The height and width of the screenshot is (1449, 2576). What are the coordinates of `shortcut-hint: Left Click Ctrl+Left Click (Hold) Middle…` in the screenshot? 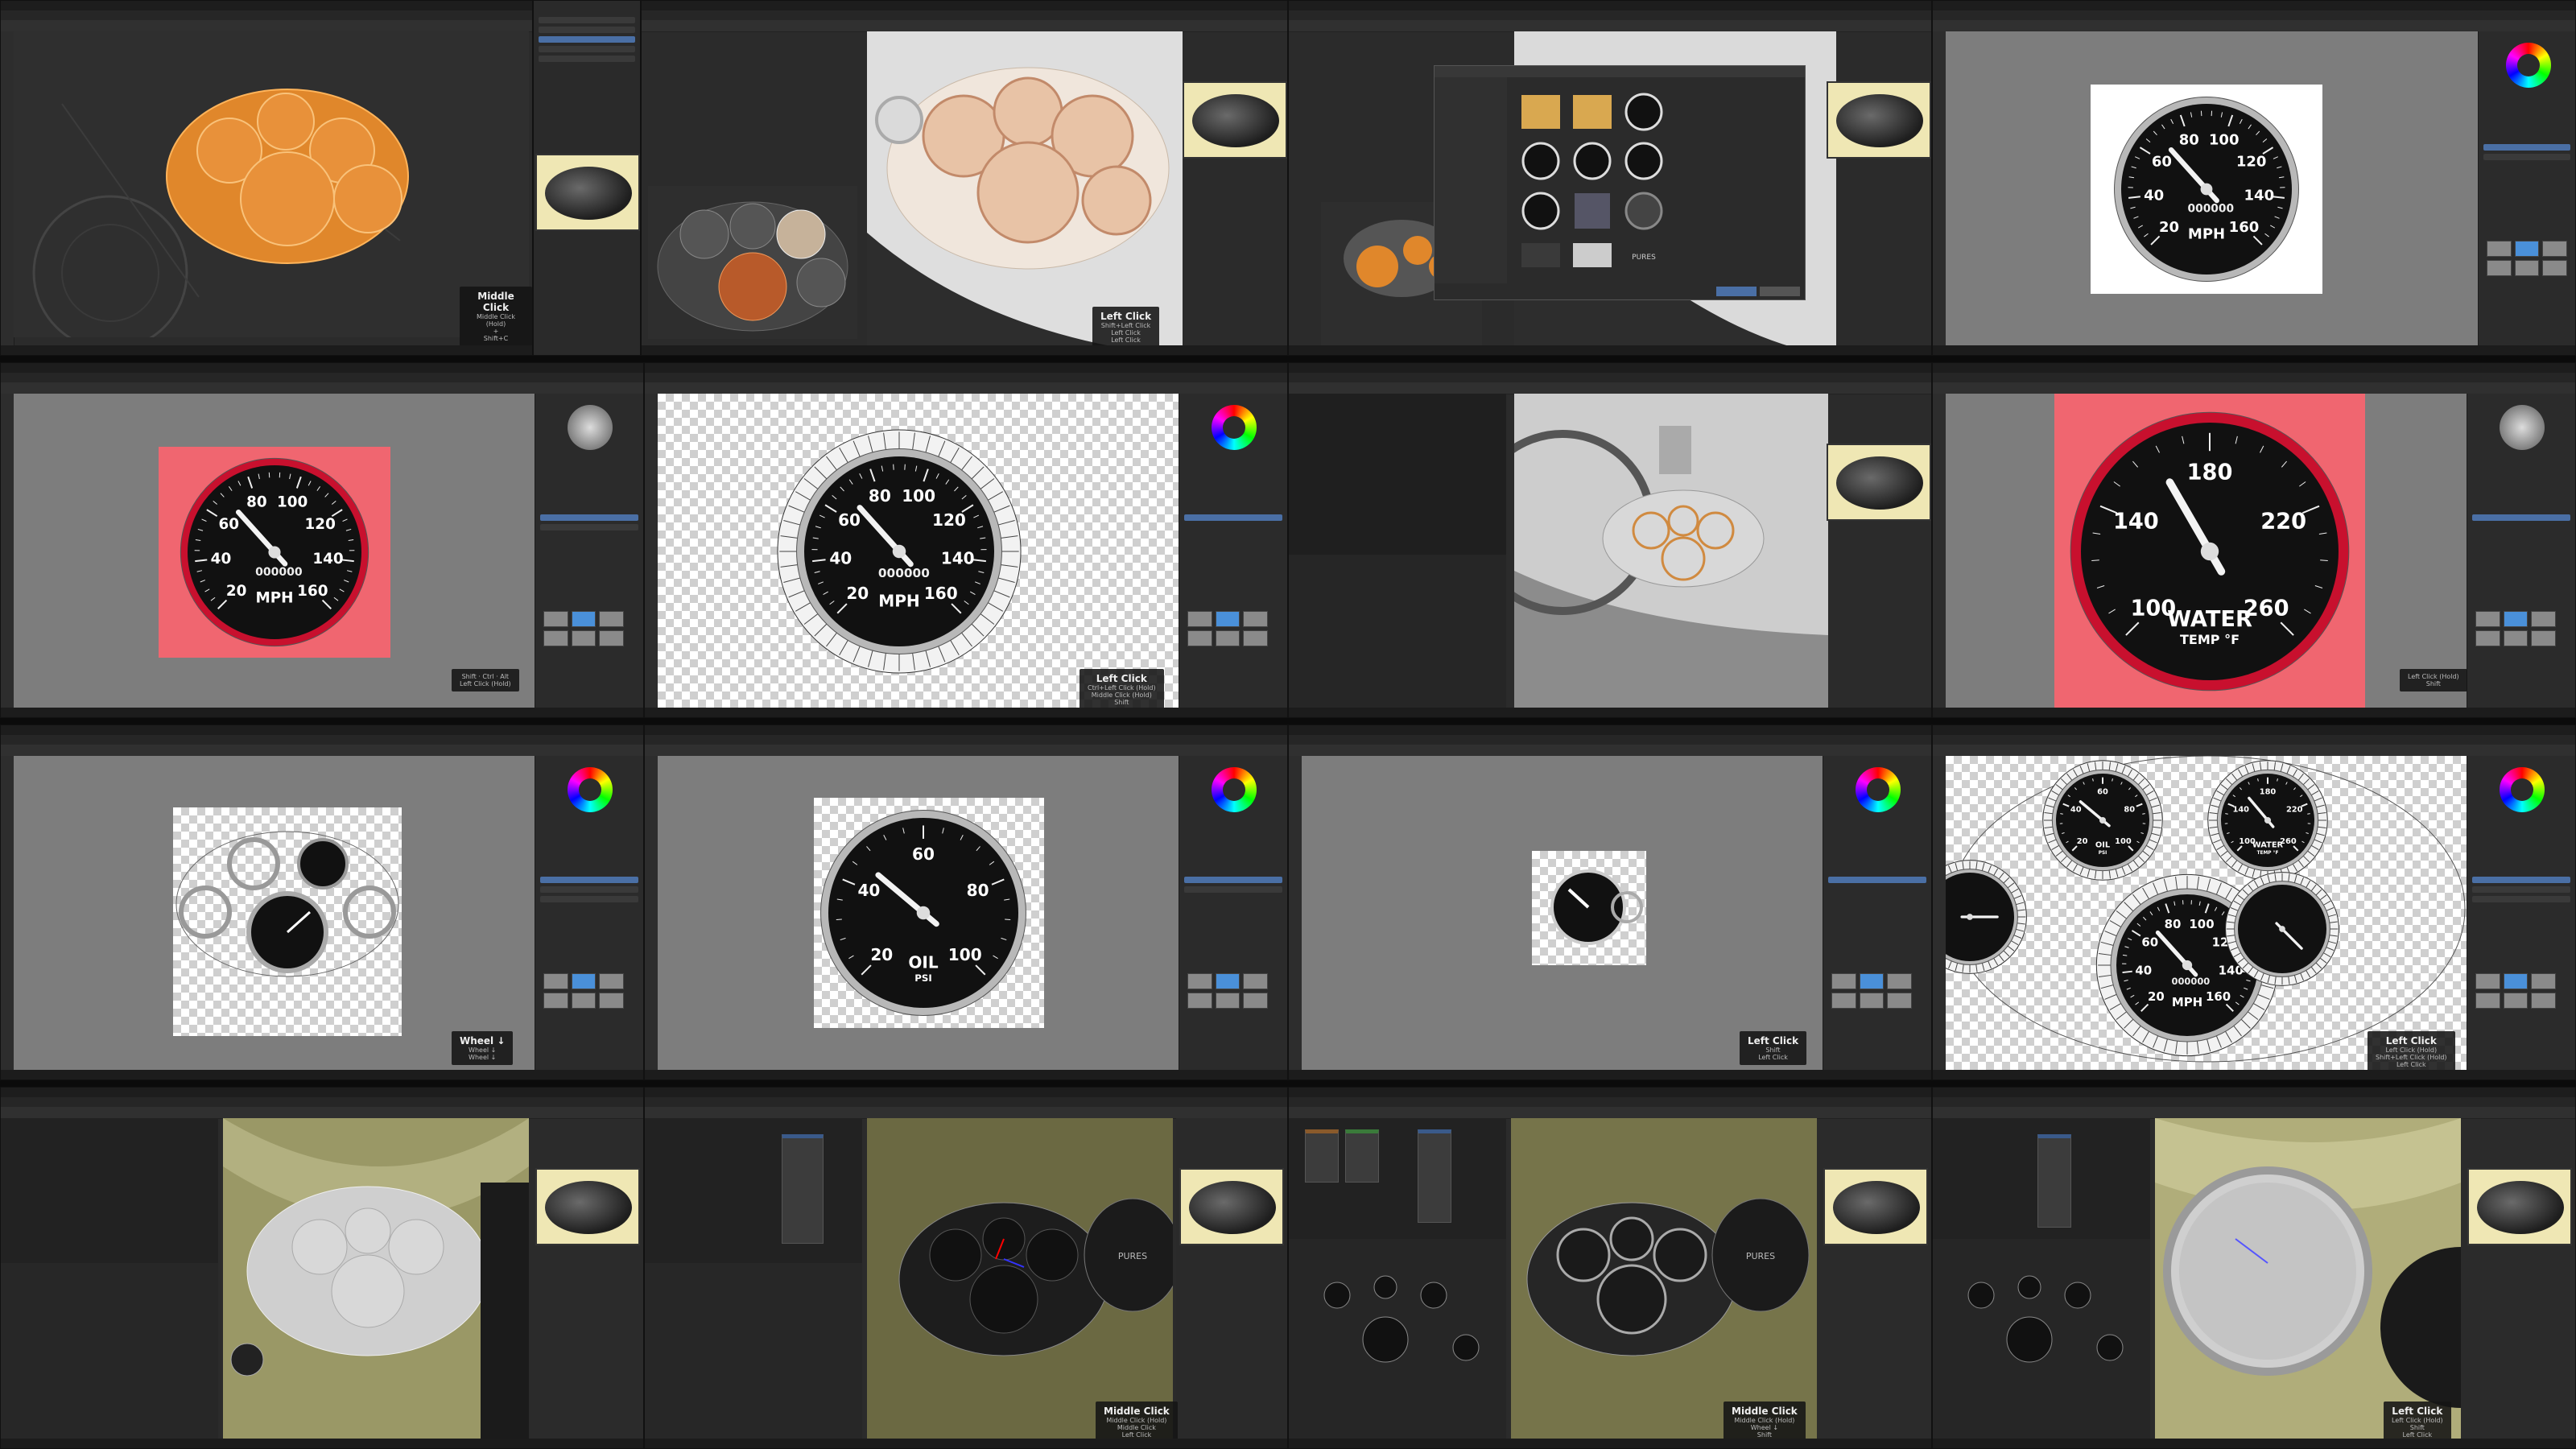 It's located at (1122, 689).